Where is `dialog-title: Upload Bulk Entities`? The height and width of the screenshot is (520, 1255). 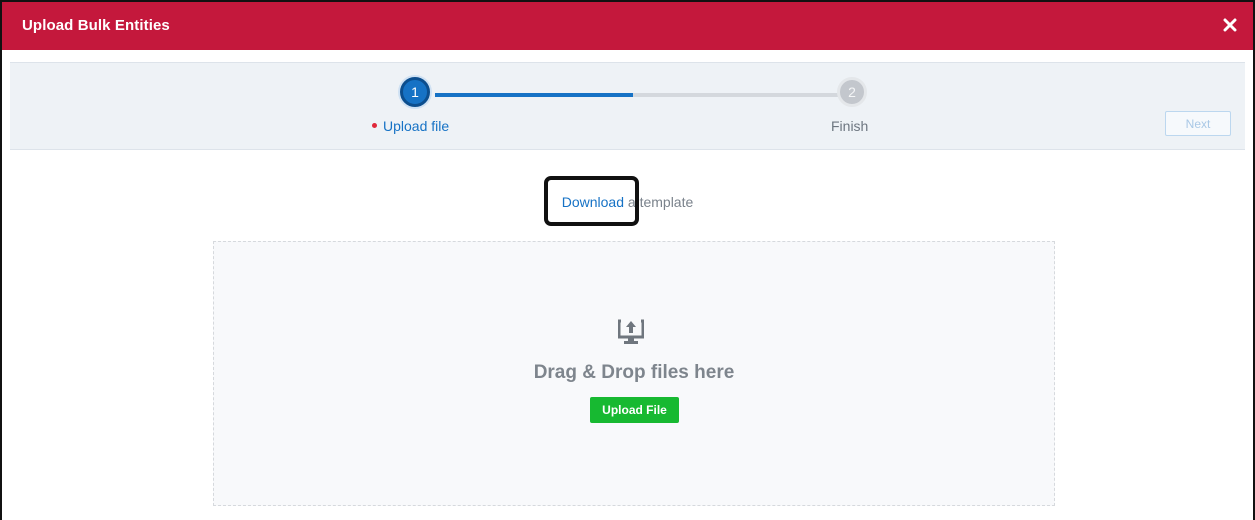
dialog-title: Upload Bulk Entities is located at coordinates (96, 25).